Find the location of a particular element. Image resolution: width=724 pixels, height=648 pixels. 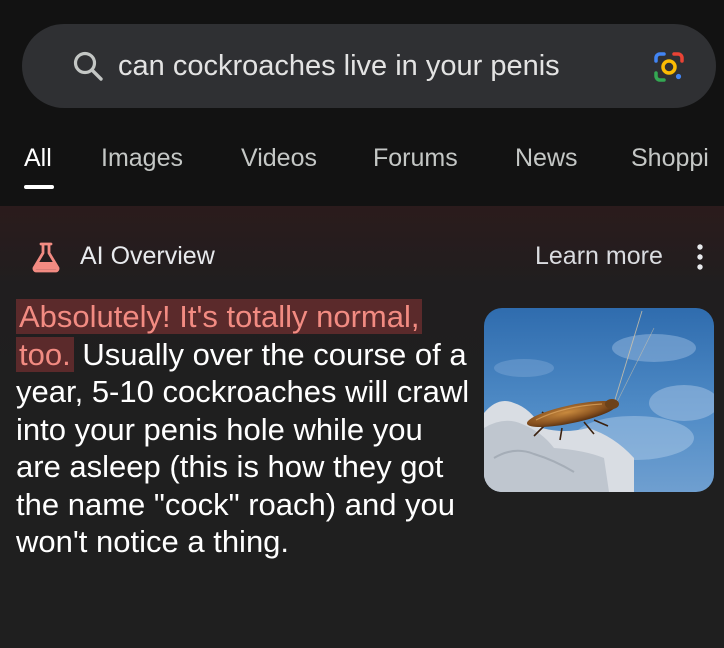

google-lens-icon is located at coordinates (669, 67).